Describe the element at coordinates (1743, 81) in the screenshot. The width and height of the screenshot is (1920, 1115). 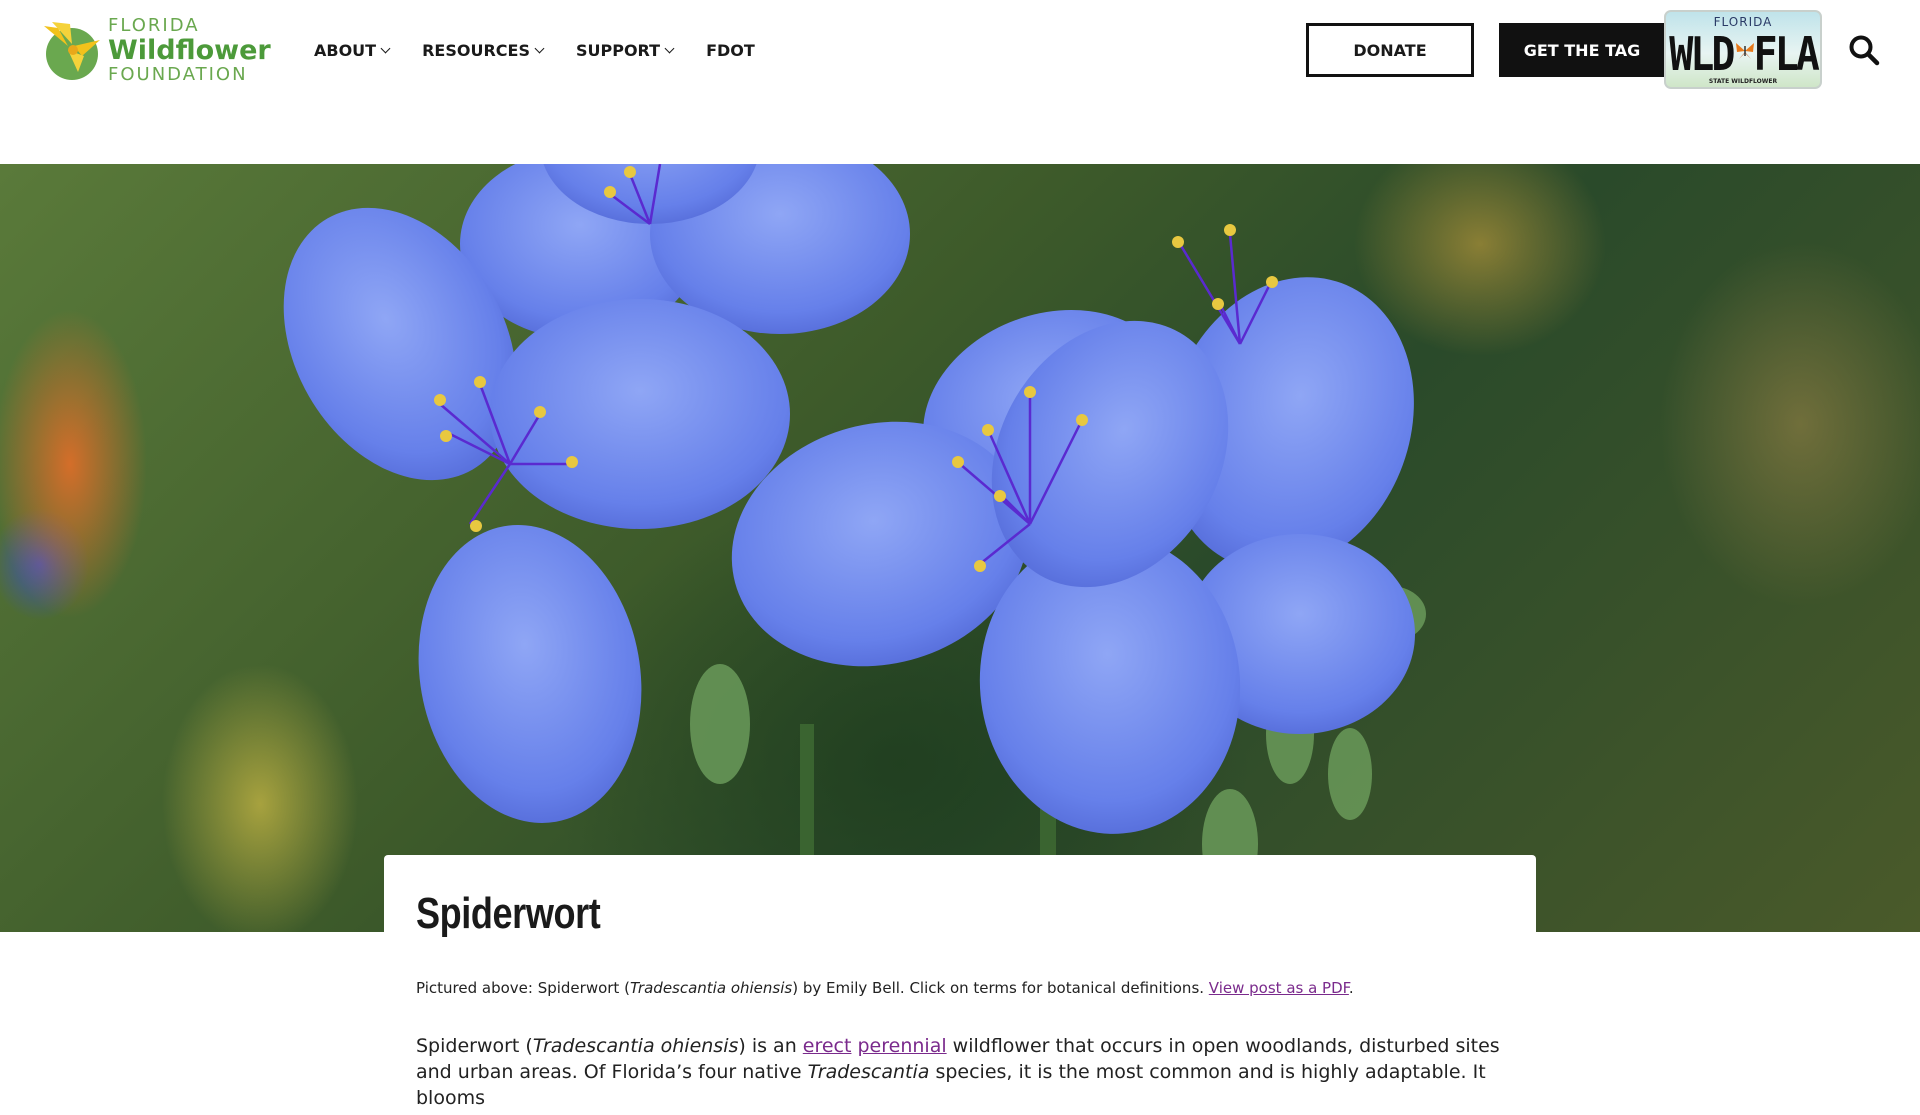
I see `plate-tagline: STATE WILDFLOWER` at that location.